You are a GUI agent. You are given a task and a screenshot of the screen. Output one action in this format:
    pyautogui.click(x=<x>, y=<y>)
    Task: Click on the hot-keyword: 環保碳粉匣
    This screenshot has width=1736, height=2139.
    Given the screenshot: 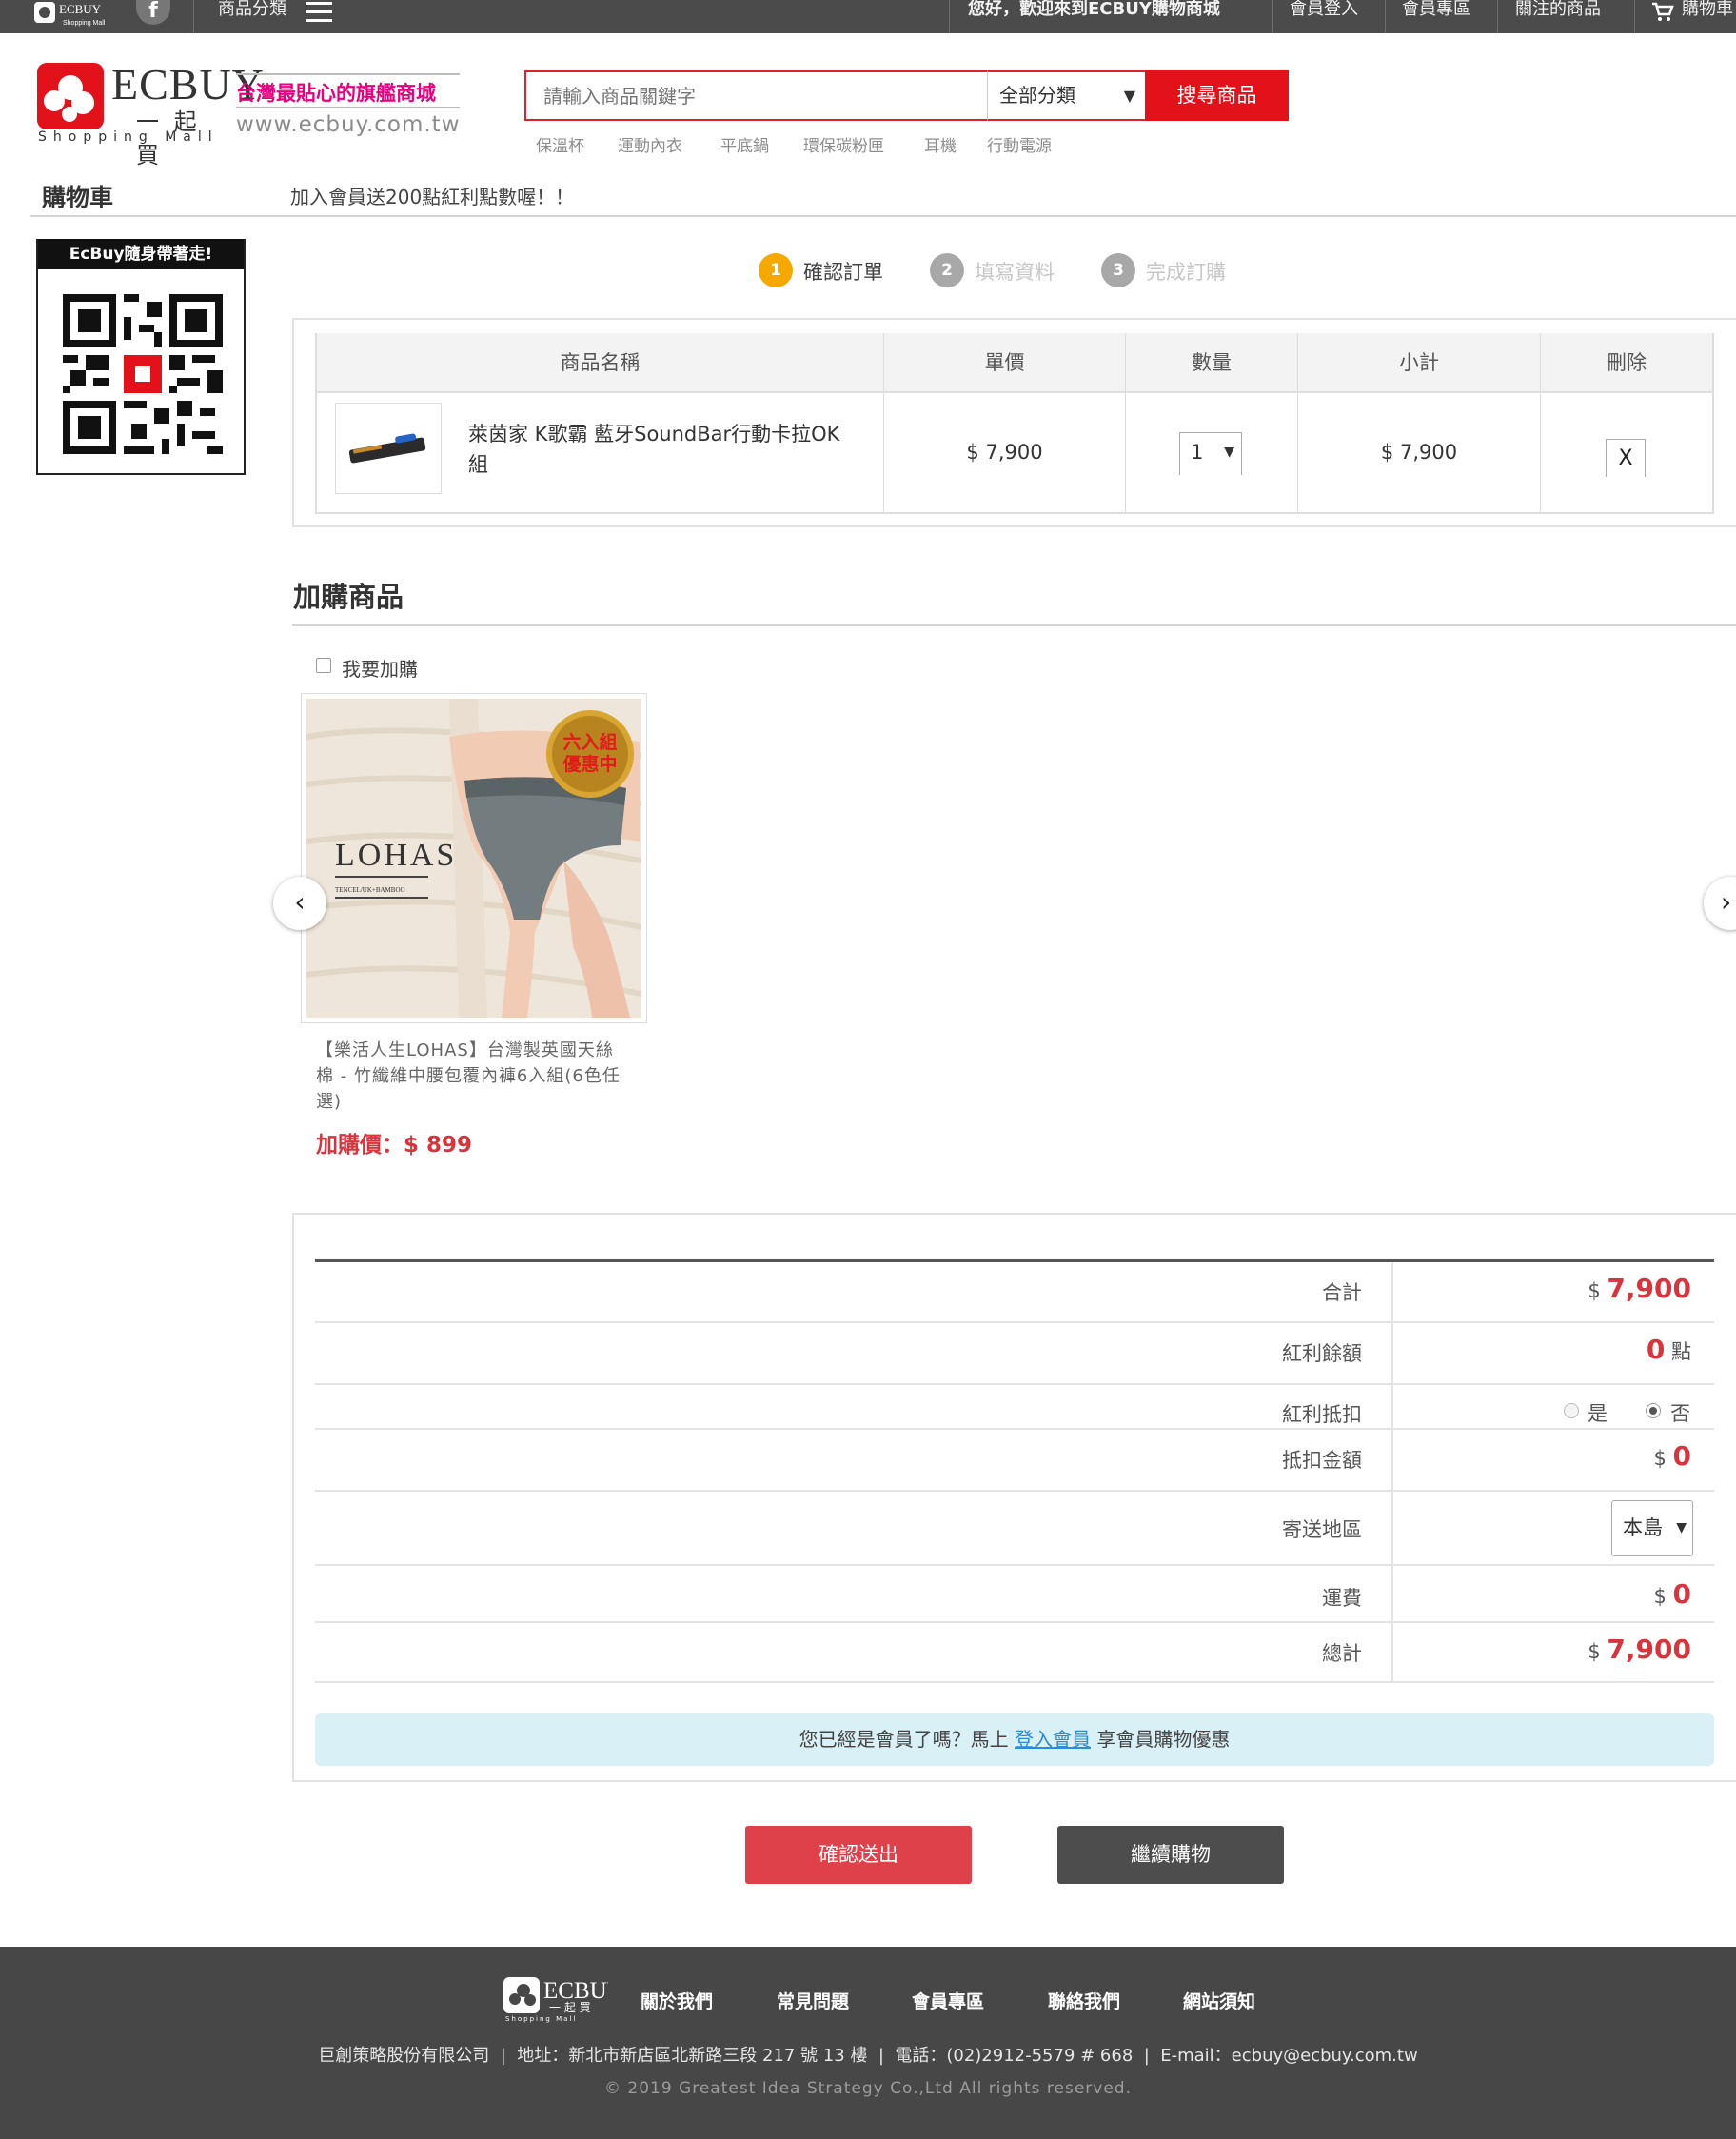 What is the action you would take?
    pyautogui.click(x=843, y=144)
    